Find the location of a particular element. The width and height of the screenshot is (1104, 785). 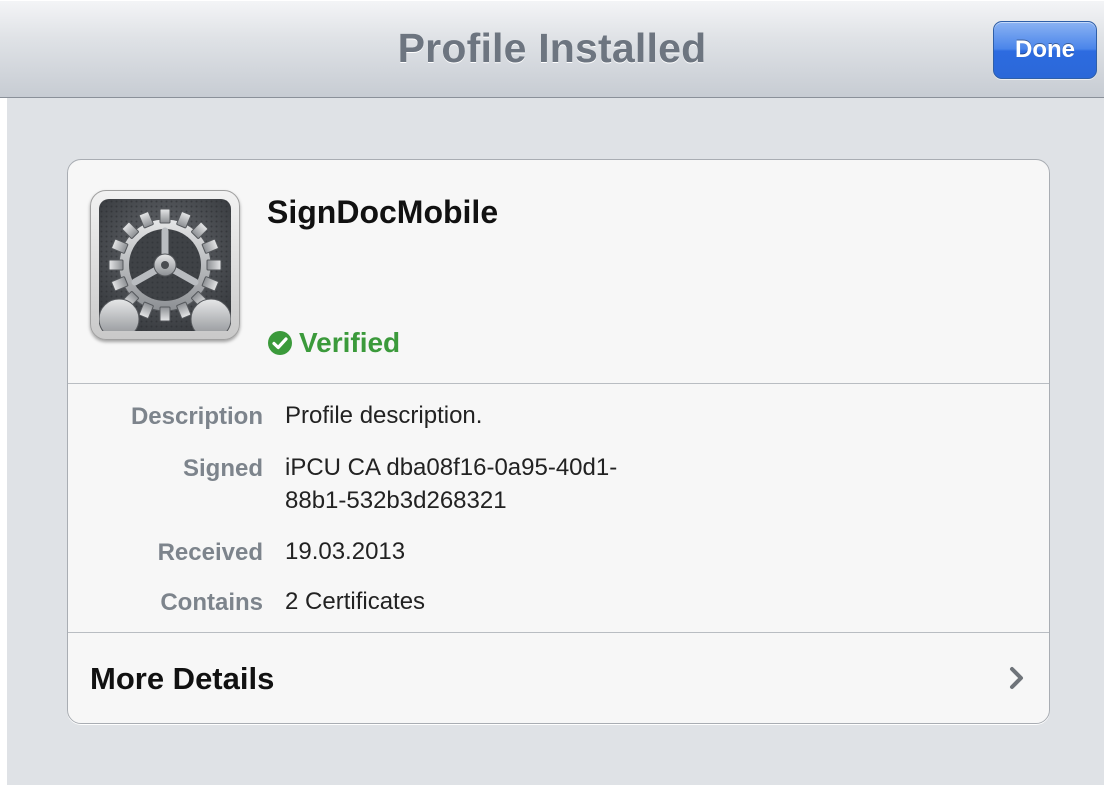

detail-value-continued: 88b1-532b3d268321 is located at coordinates (396, 500).